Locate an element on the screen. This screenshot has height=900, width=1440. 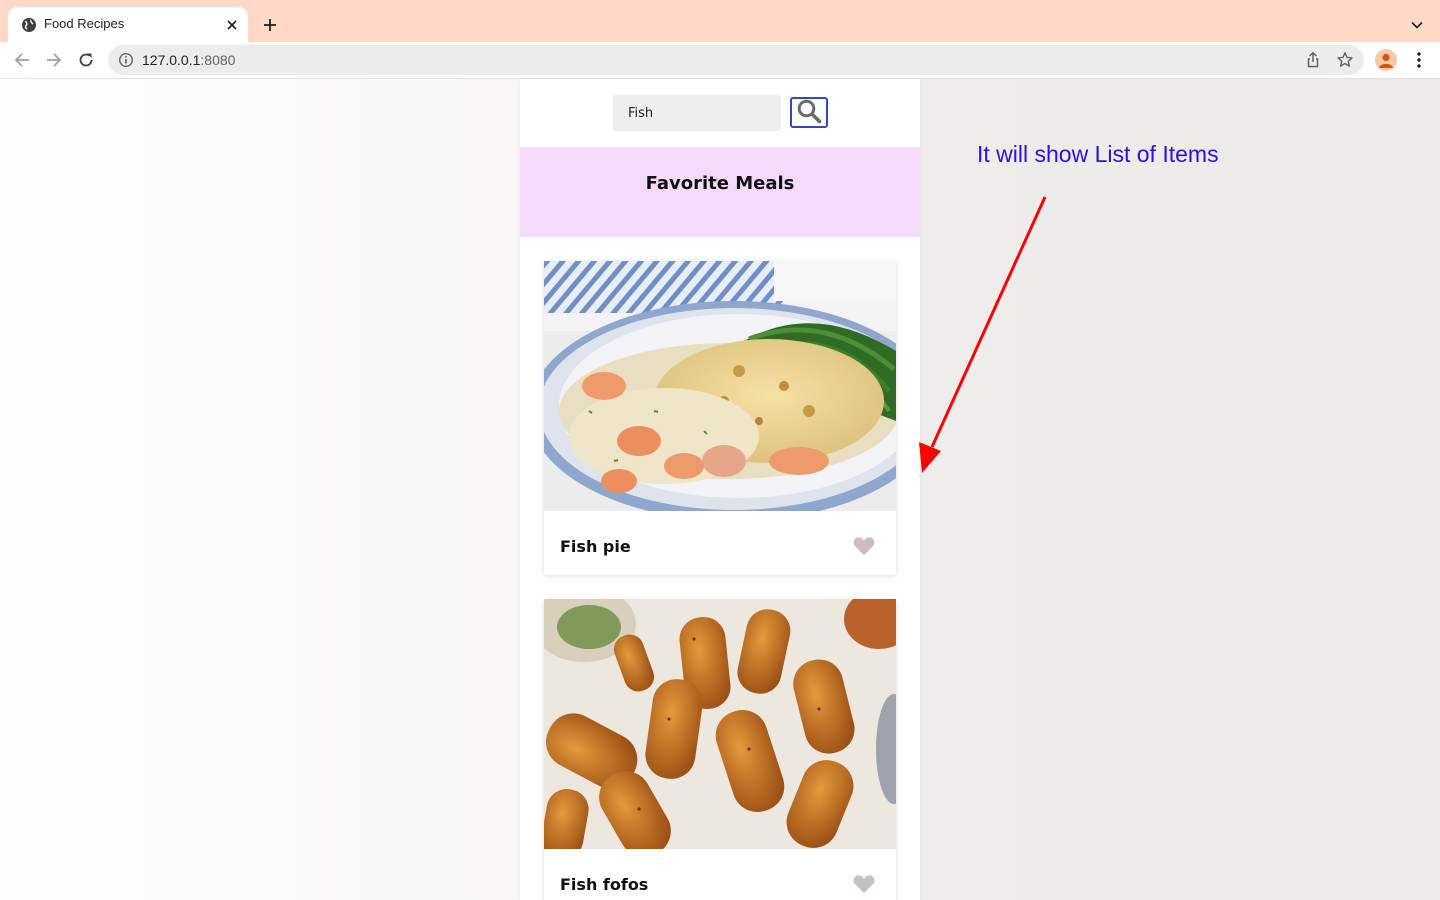
meal-name: Fish fofos is located at coordinates (604, 884).